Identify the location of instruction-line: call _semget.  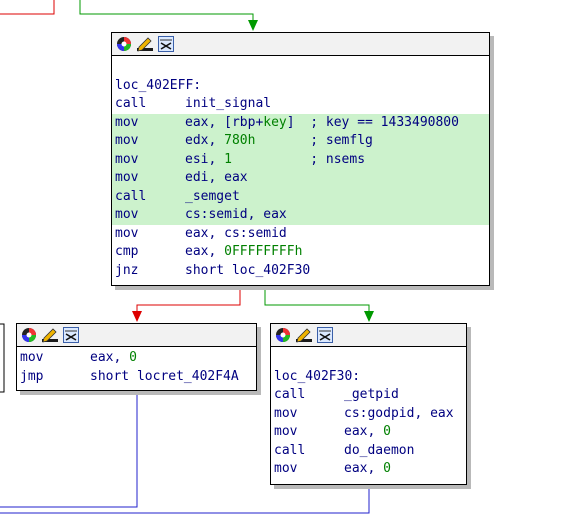
(300, 196).